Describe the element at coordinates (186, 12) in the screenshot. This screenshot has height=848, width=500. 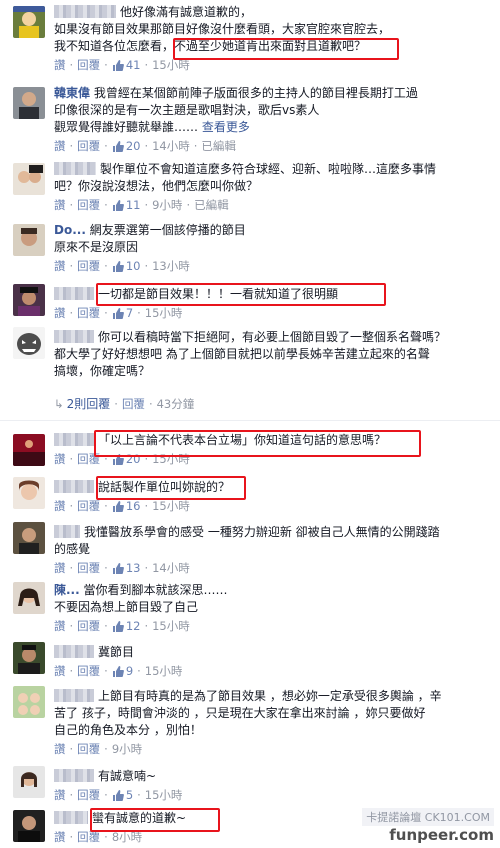
I see `comment-text-line: 他好像滿有誠意道歉的，` at that location.